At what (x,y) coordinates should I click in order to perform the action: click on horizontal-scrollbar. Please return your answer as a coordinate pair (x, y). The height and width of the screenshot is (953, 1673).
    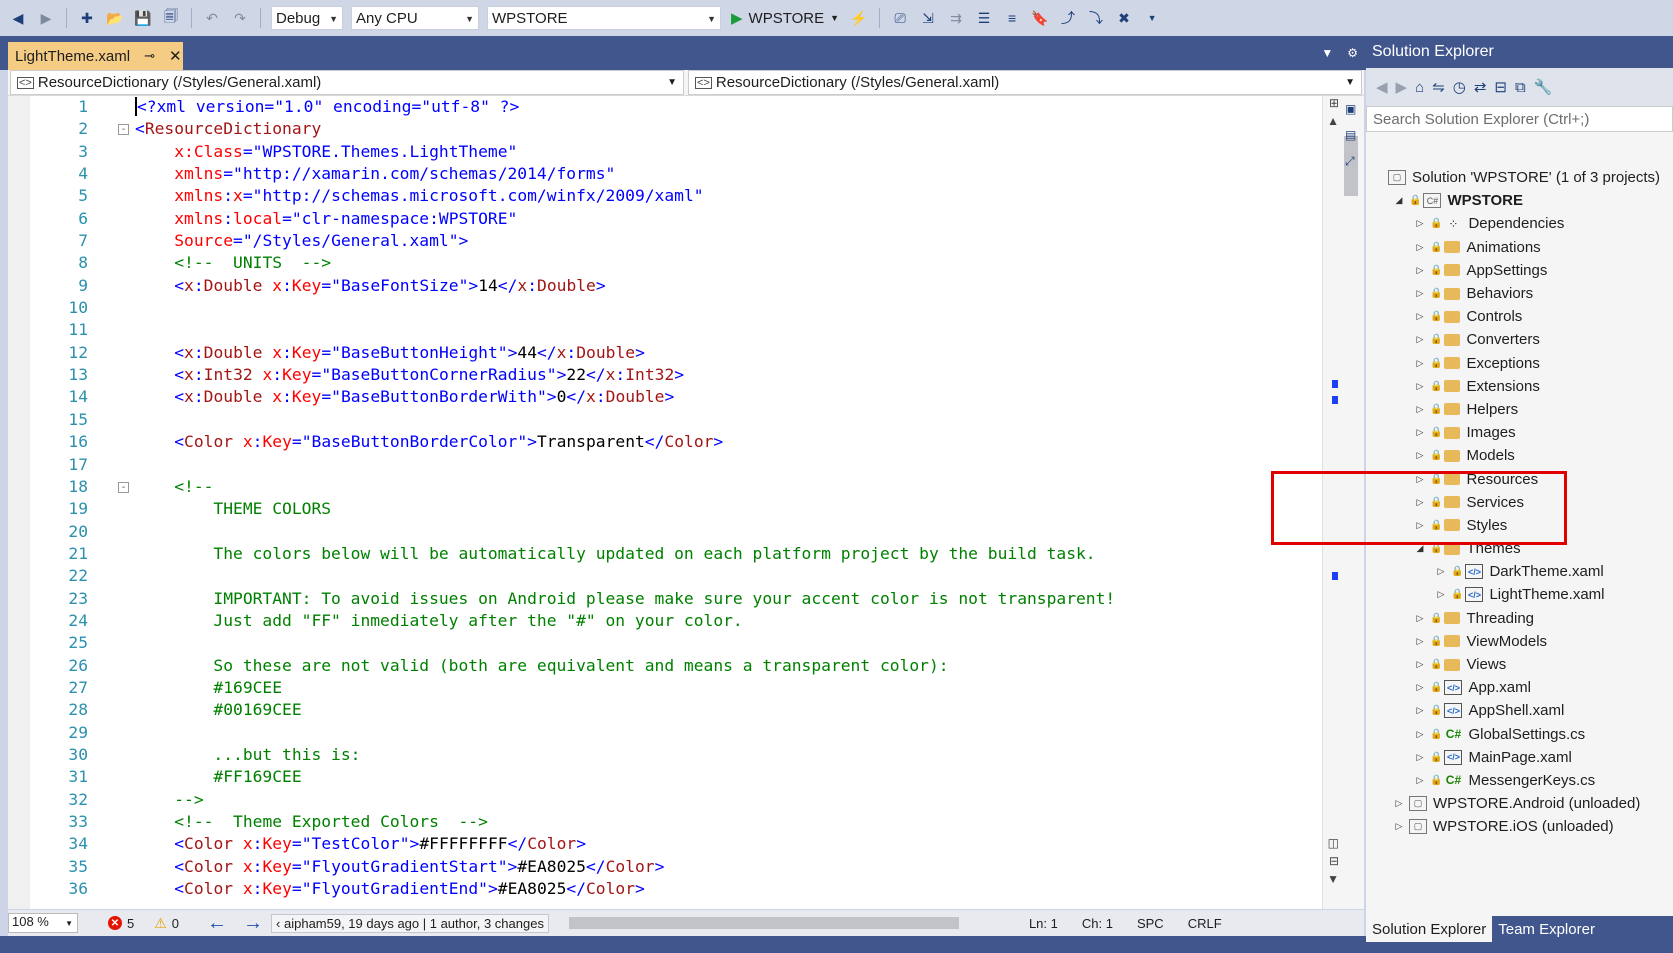
    Looking at the image, I should click on (763, 923).